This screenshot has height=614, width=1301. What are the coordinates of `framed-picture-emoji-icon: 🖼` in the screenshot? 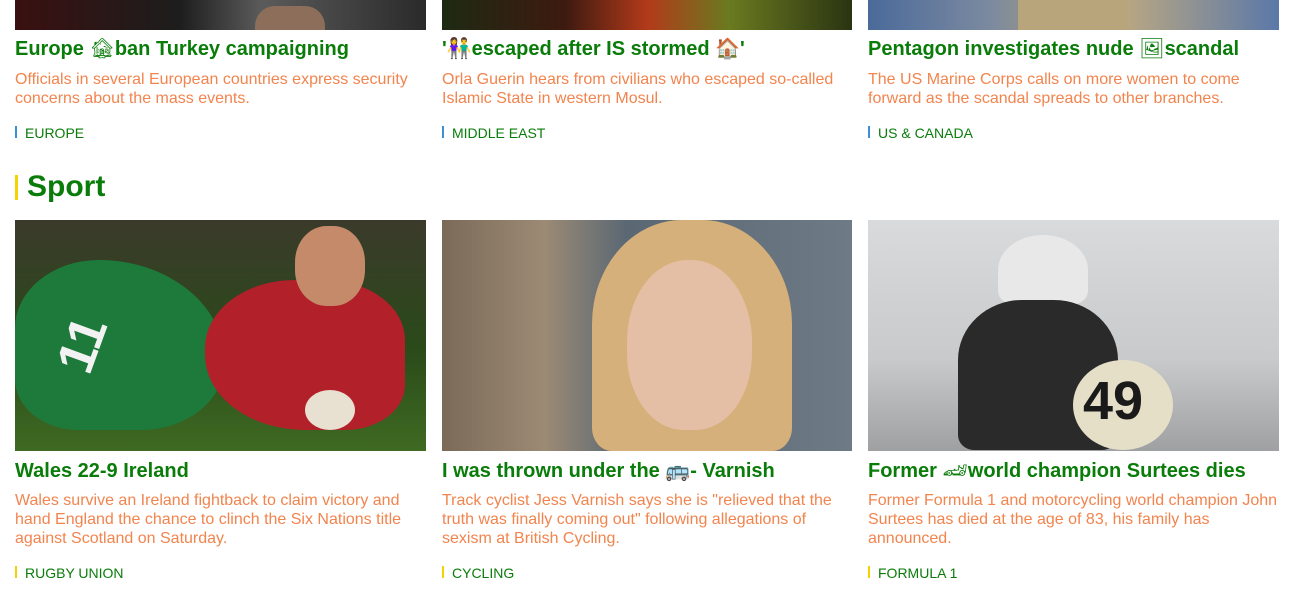 It's located at (1152, 49).